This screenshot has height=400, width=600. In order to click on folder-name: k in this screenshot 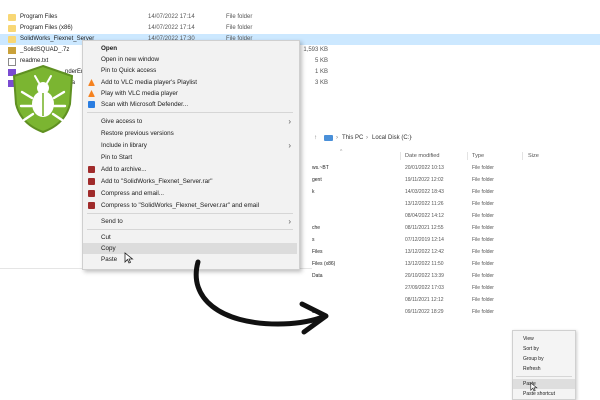, I will do `click(313, 192)`.